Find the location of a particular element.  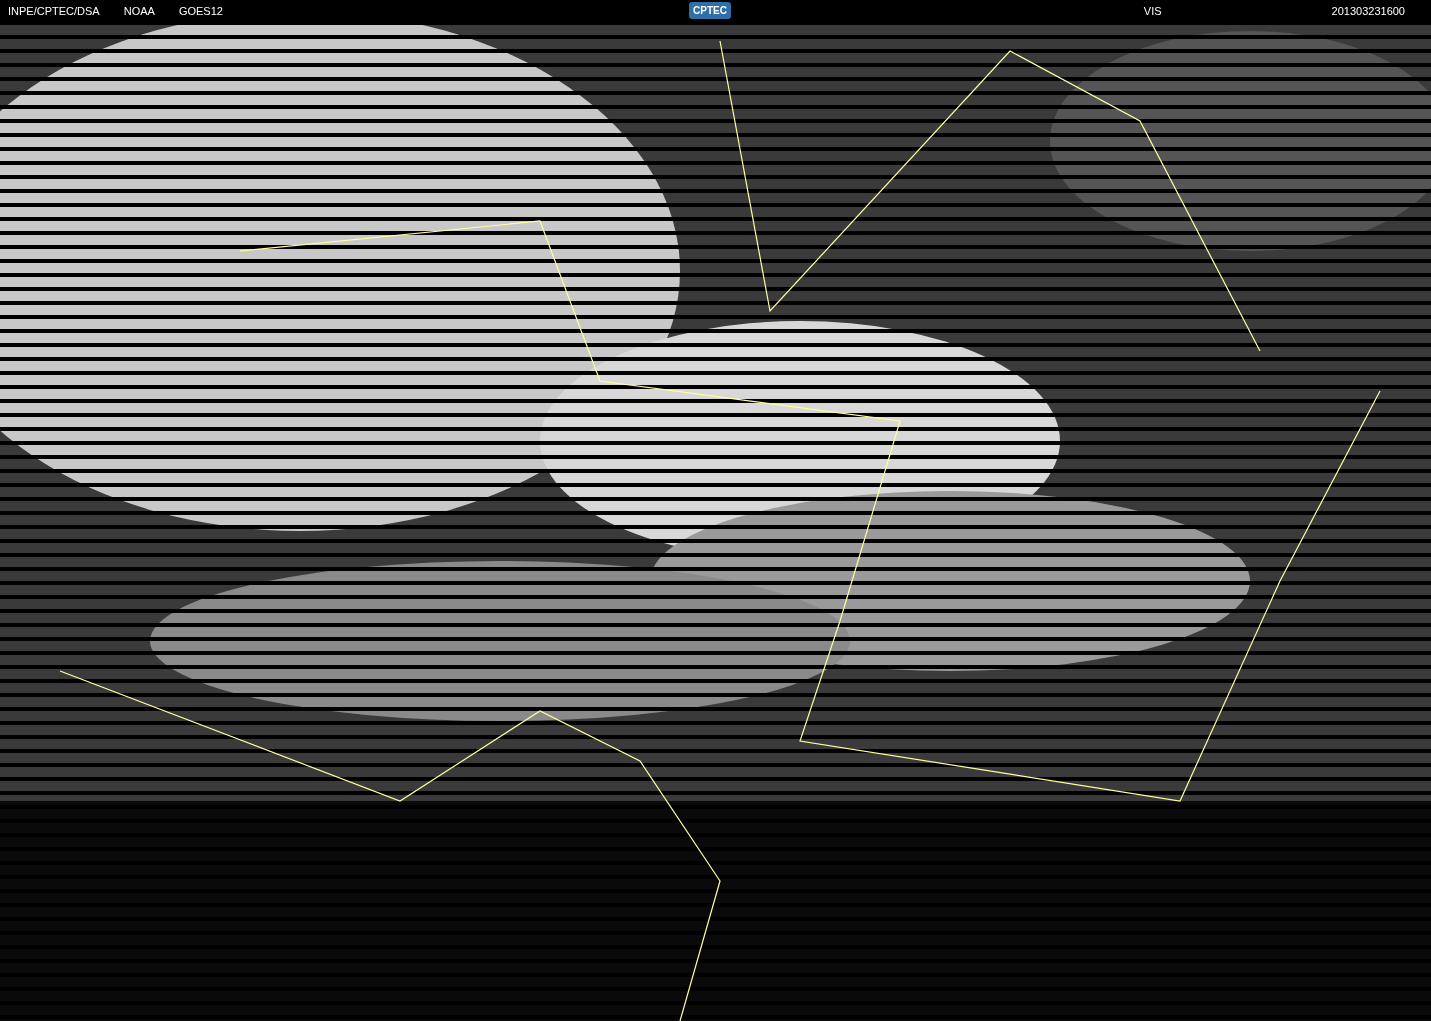

header-label: NOAA is located at coordinates (139, 10).